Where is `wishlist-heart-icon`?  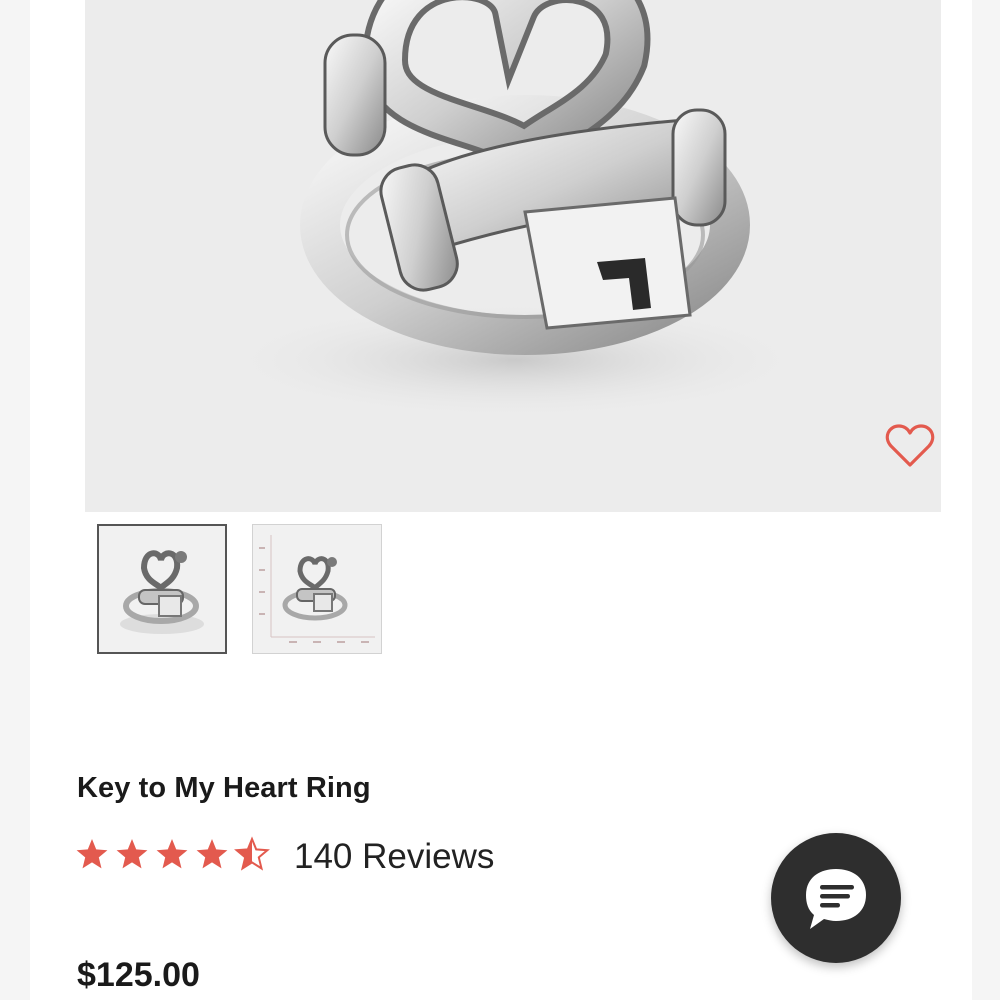
wishlist-heart-icon is located at coordinates (910, 446).